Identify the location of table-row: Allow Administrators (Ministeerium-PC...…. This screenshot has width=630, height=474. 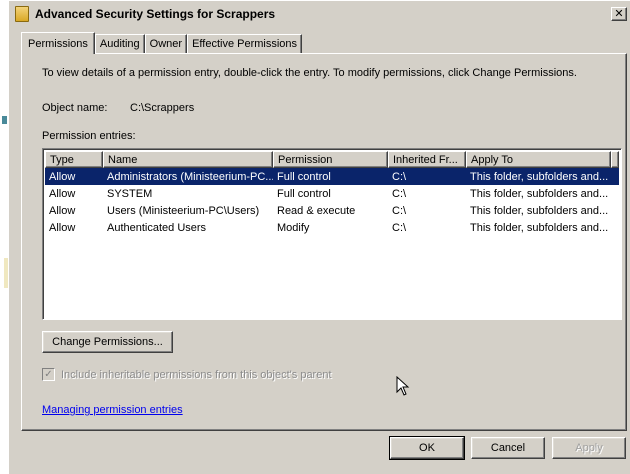
(332, 176).